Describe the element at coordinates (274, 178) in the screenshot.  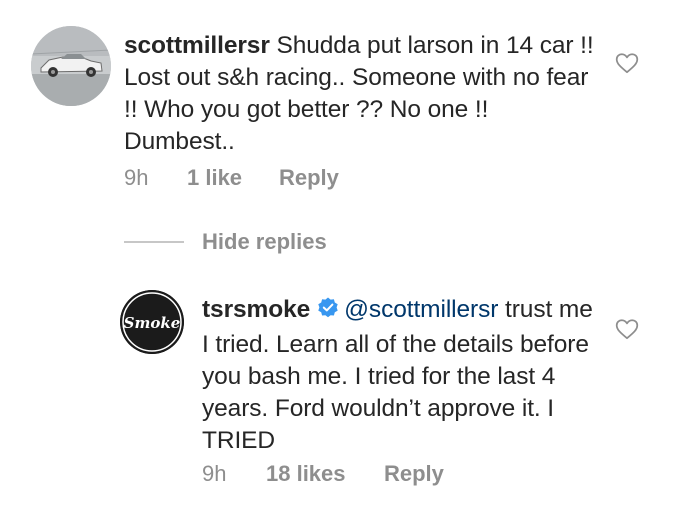
I see `comment-meta: 9h 1 like Reply` at that location.